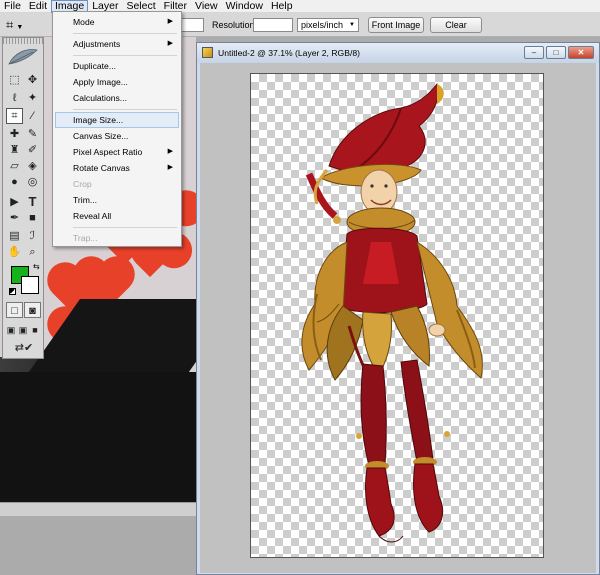 The image size is (600, 575). What do you see at coordinates (82, 184) in the screenshot?
I see `menu-item-crop: Crop` at bounding box center [82, 184].